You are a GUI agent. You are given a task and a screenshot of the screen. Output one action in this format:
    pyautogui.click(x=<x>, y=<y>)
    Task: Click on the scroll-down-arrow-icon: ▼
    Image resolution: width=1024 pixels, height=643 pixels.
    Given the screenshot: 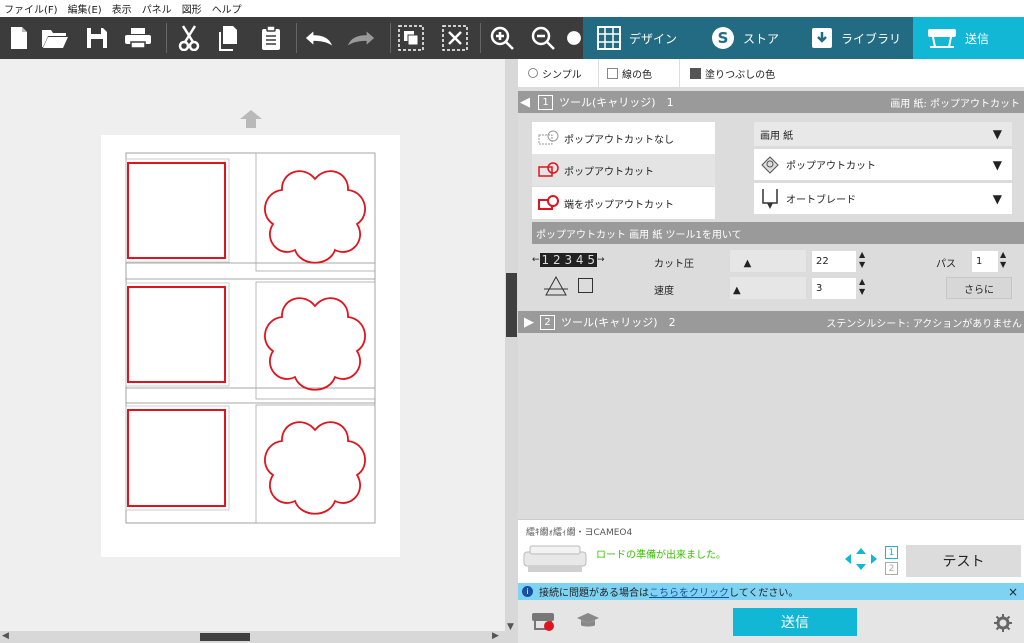 What is the action you would take?
    pyautogui.click(x=510, y=627)
    